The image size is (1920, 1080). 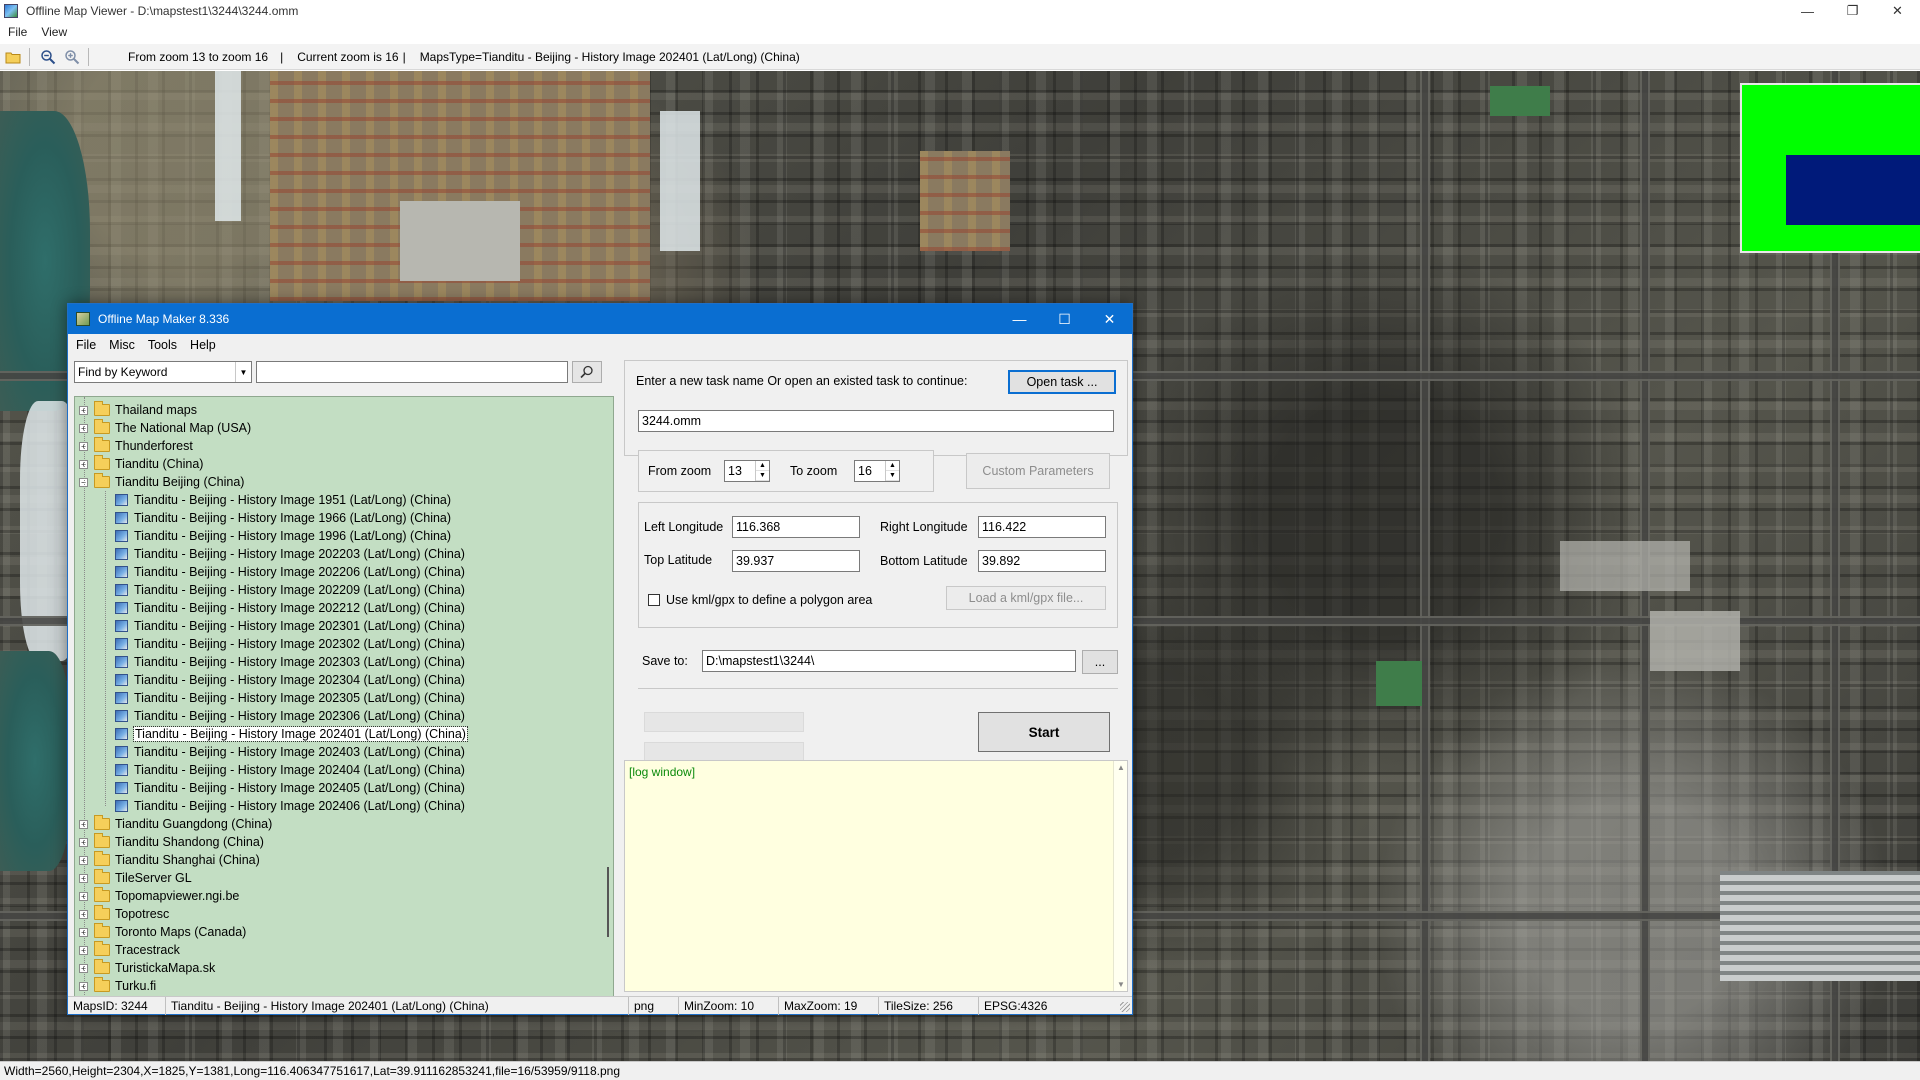 I want to click on keyword-search-input, so click(x=412, y=372).